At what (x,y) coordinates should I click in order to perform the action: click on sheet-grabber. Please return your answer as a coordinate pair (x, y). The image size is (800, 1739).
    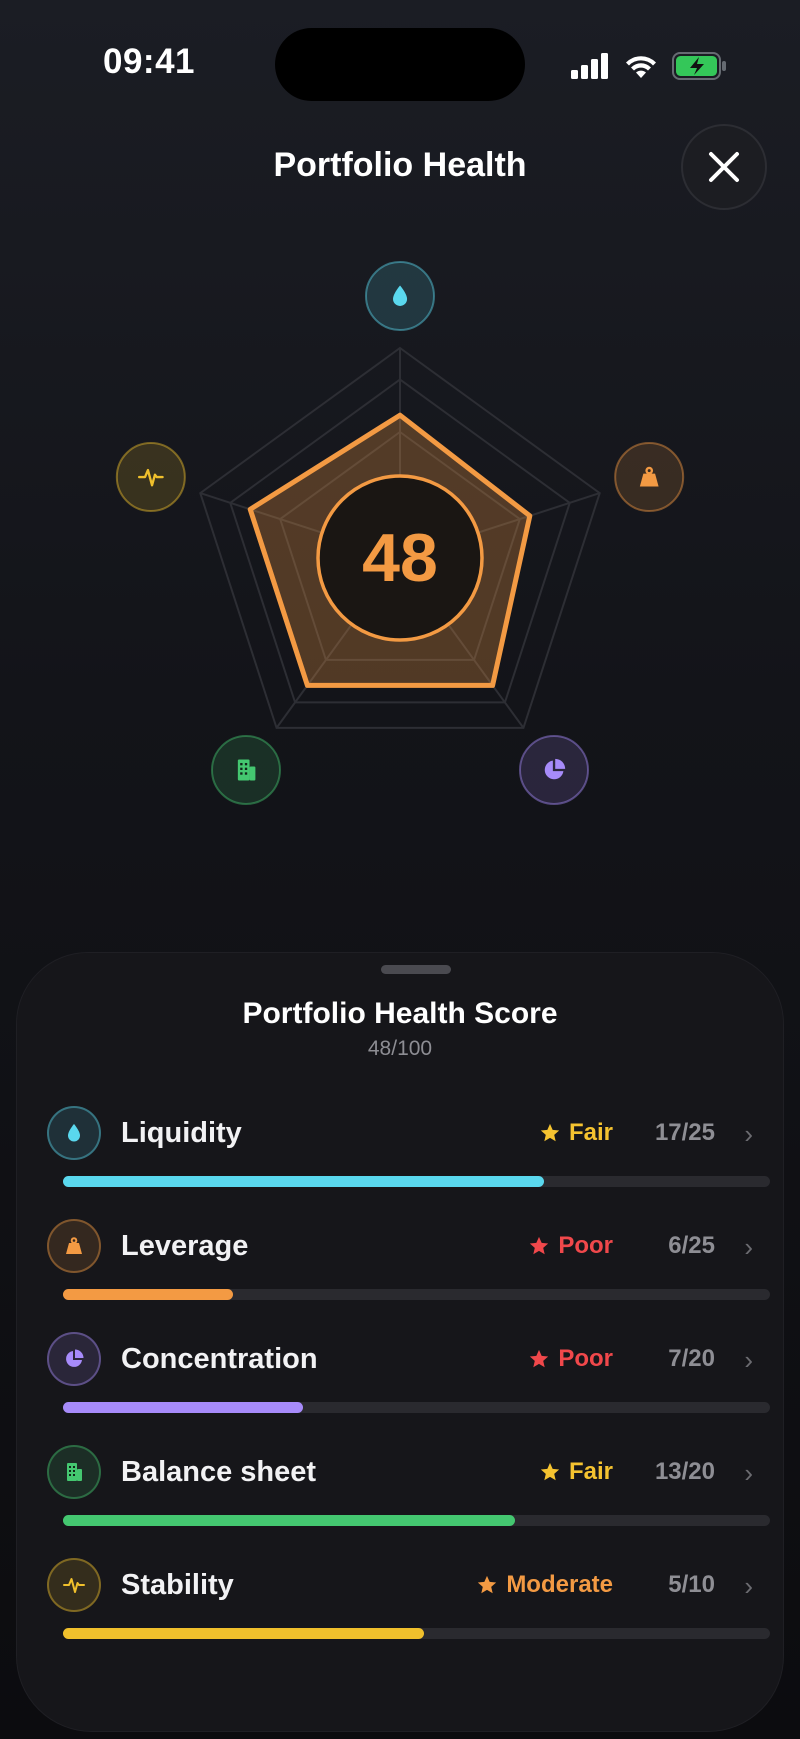
    Looking at the image, I should click on (416, 969).